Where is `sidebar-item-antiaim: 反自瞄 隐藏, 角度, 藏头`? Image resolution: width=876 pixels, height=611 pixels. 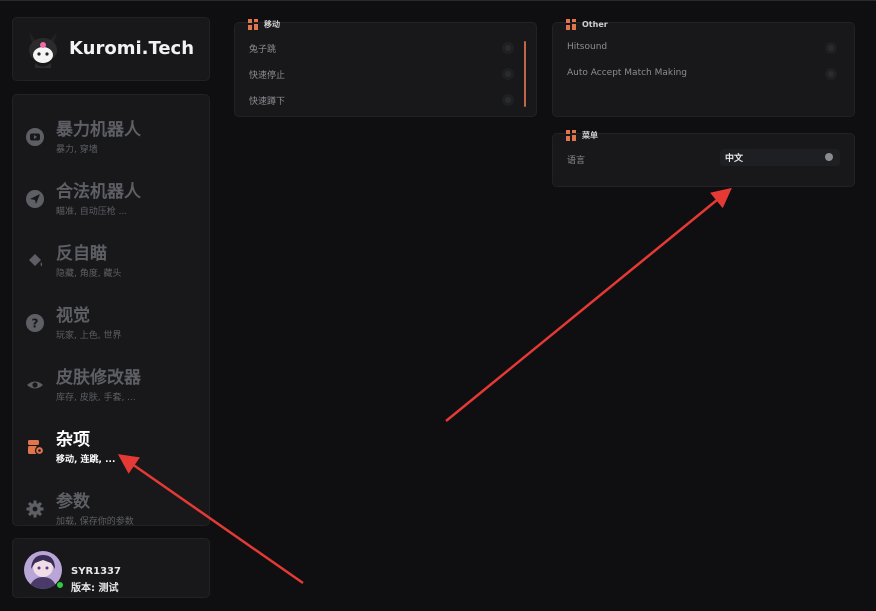
sidebar-item-antiaim: 反自瞄 隐藏, 角度, 藏头 is located at coordinates (112, 259).